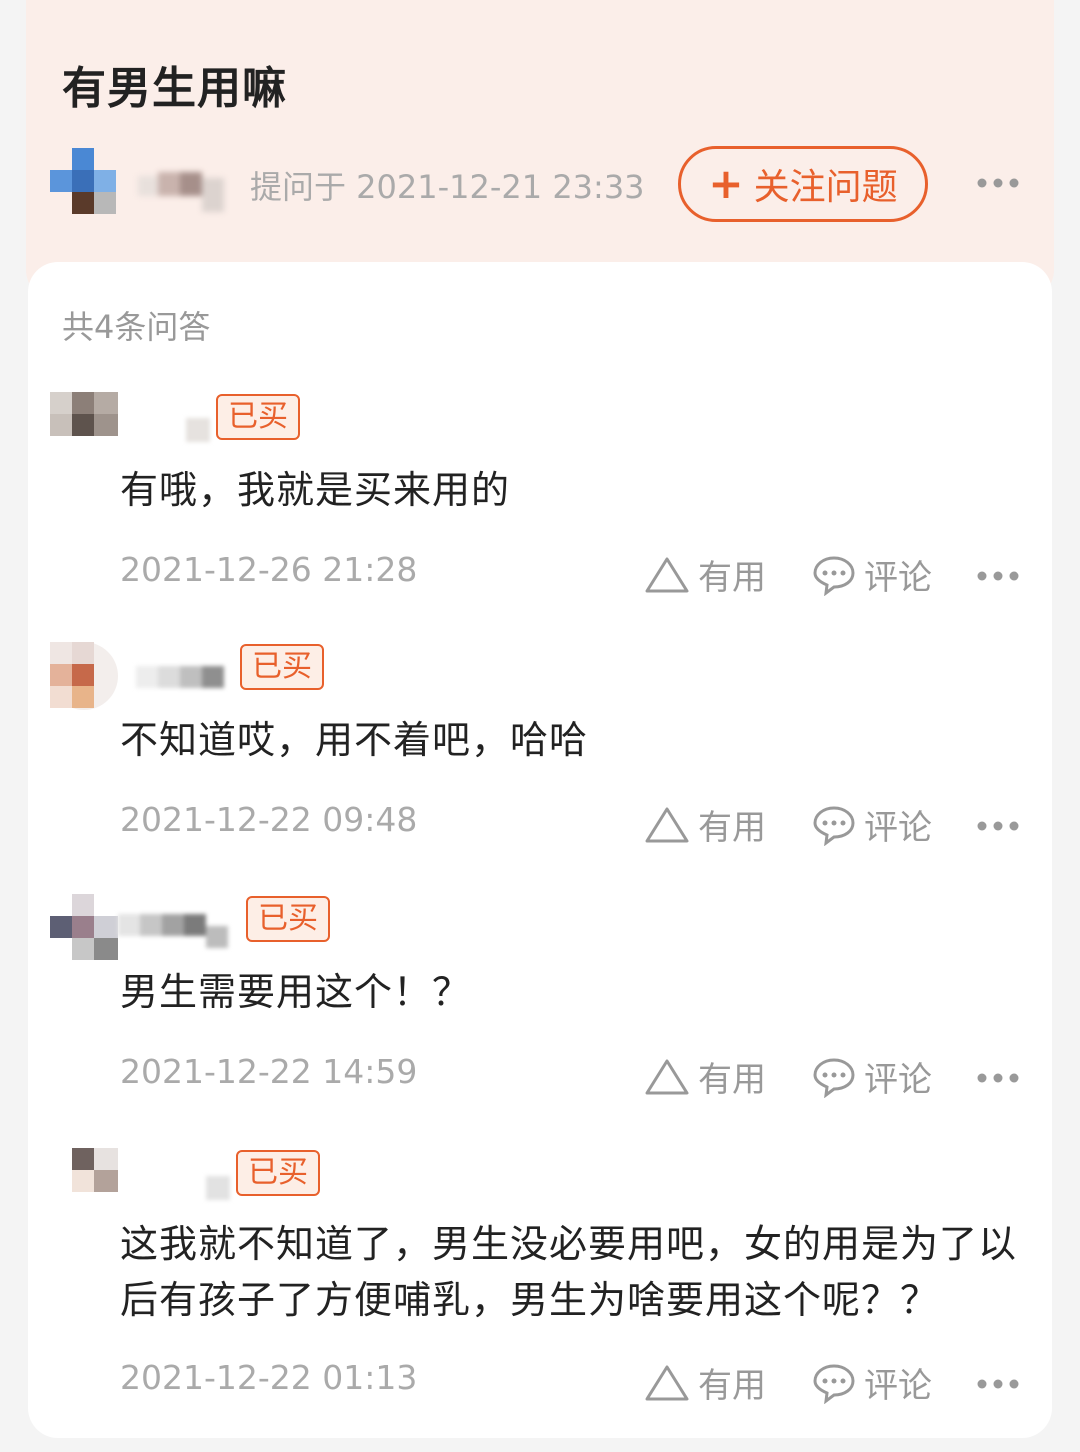 The width and height of the screenshot is (1080, 1452). I want to click on asker-avatar, so click(83, 181).